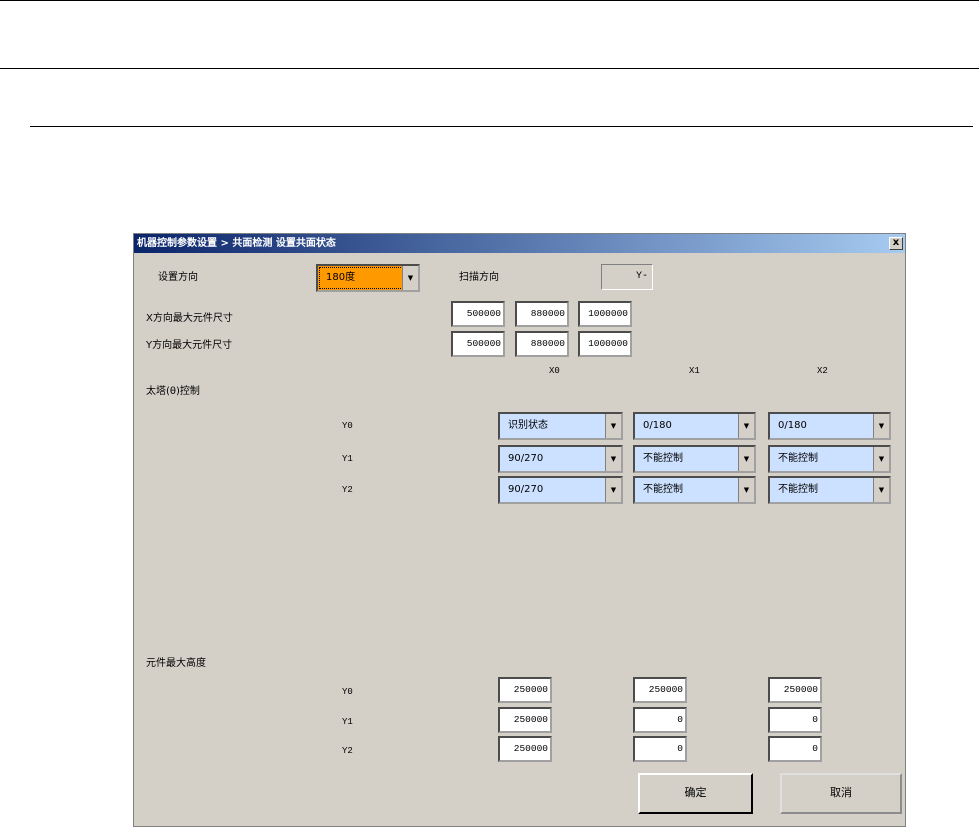 This screenshot has height=828, width=979. Describe the element at coordinates (347, 459) in the screenshot. I see `turret-row-label: Y1` at that location.